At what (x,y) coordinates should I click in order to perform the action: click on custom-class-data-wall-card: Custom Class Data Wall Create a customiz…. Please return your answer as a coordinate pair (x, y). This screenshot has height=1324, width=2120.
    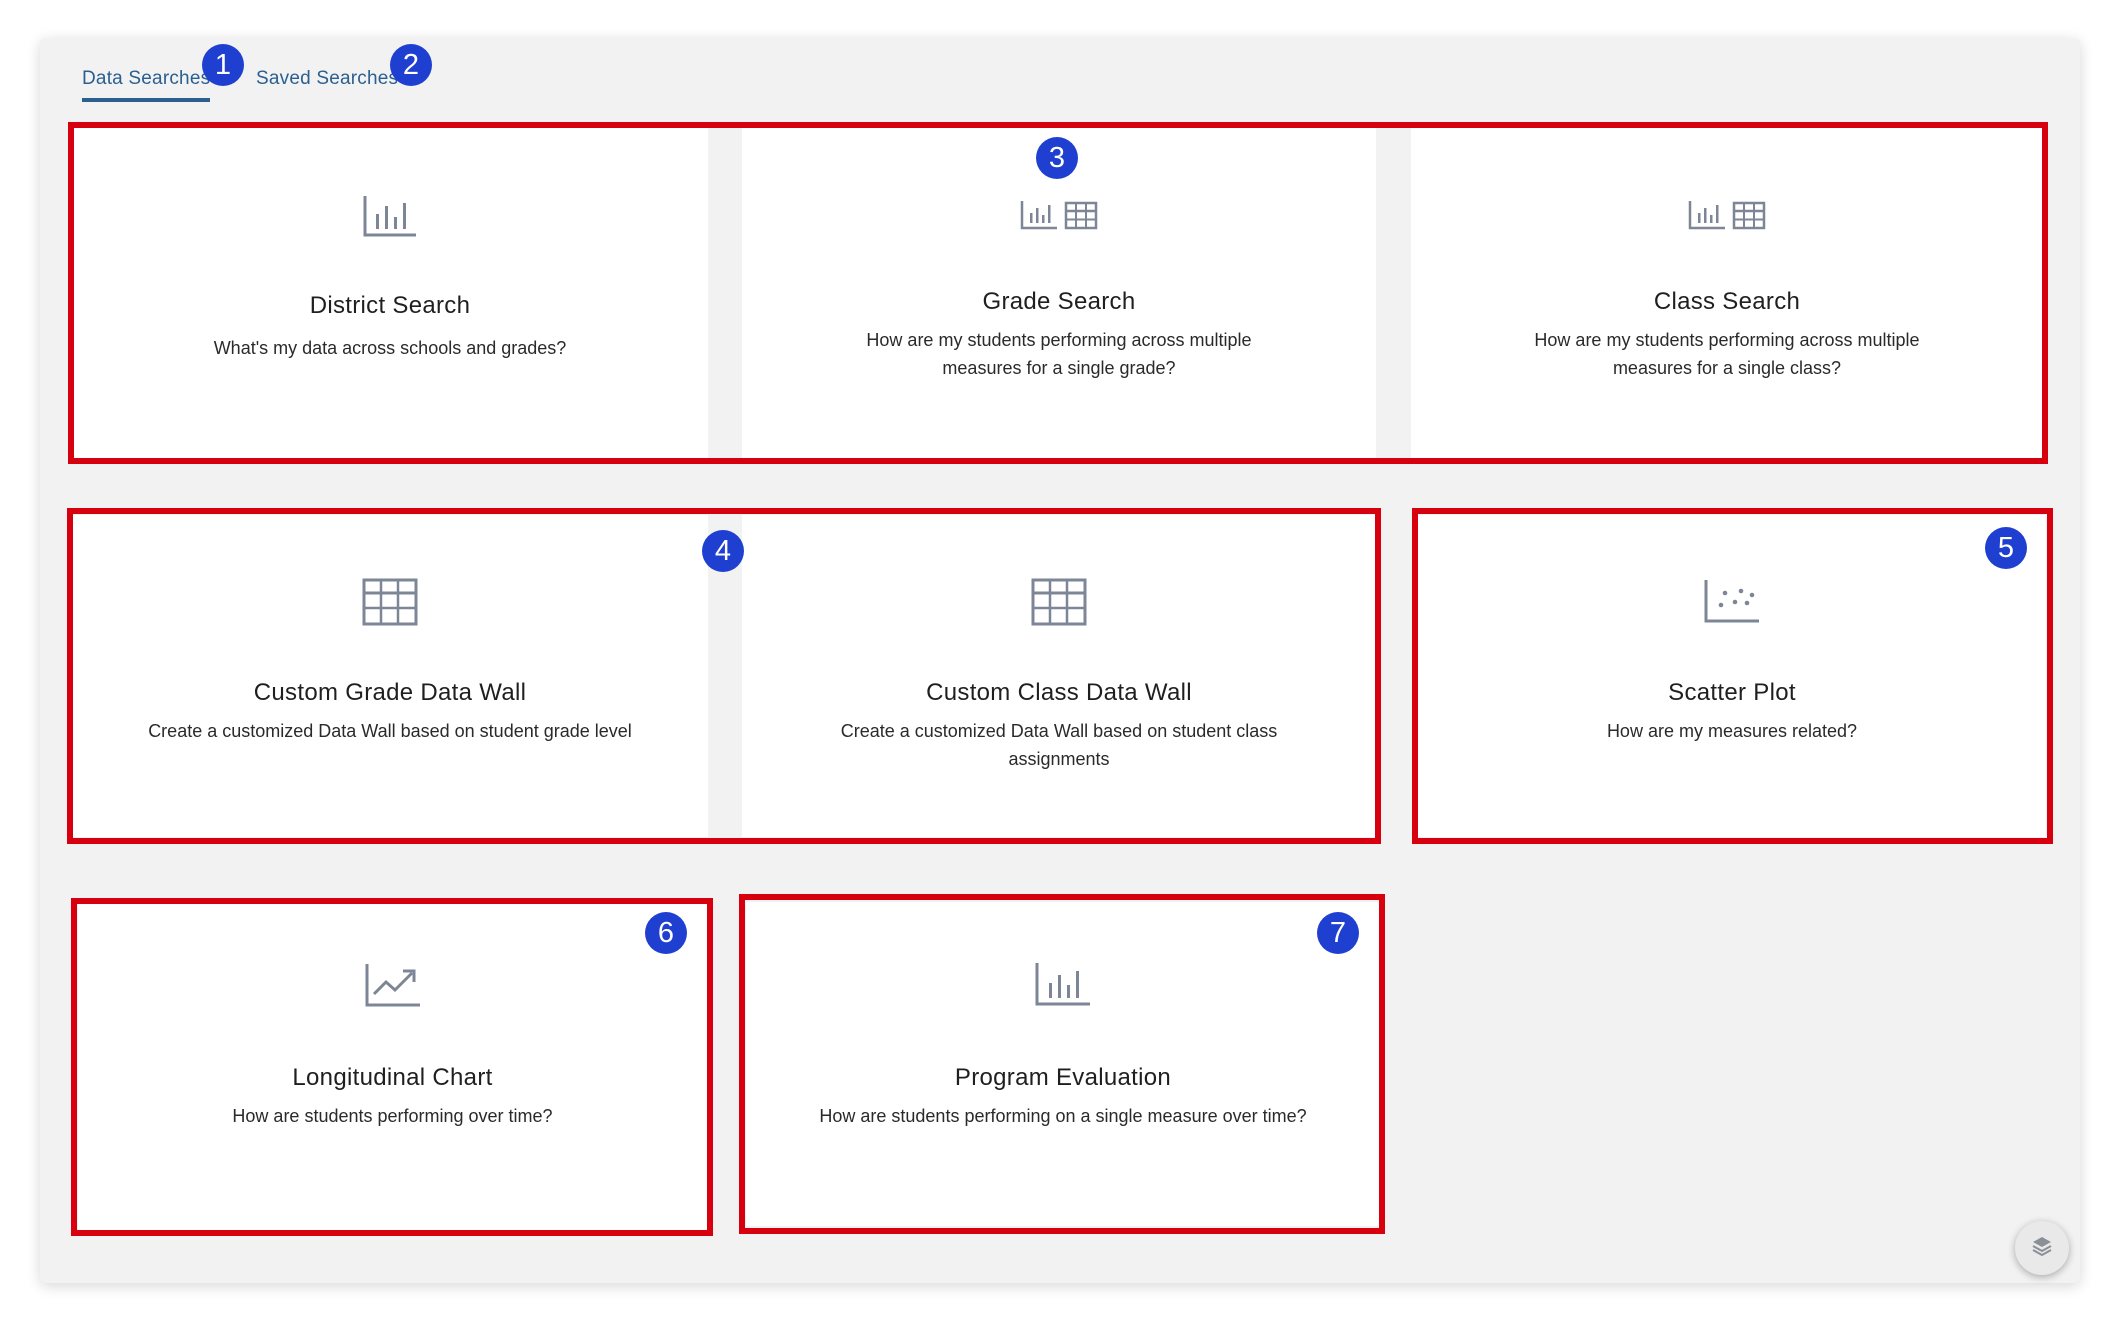
    Looking at the image, I should click on (1059, 676).